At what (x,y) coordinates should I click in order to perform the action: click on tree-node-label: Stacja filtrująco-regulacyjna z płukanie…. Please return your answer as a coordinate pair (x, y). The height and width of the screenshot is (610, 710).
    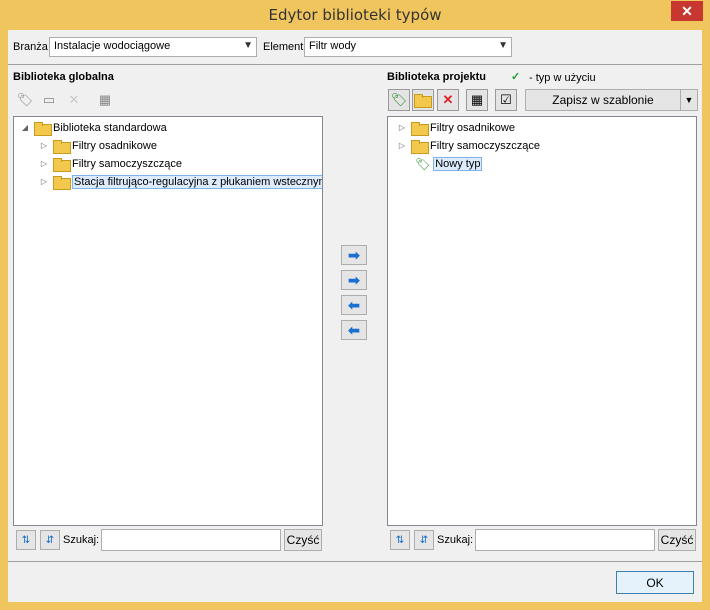
    Looking at the image, I should click on (197, 181).